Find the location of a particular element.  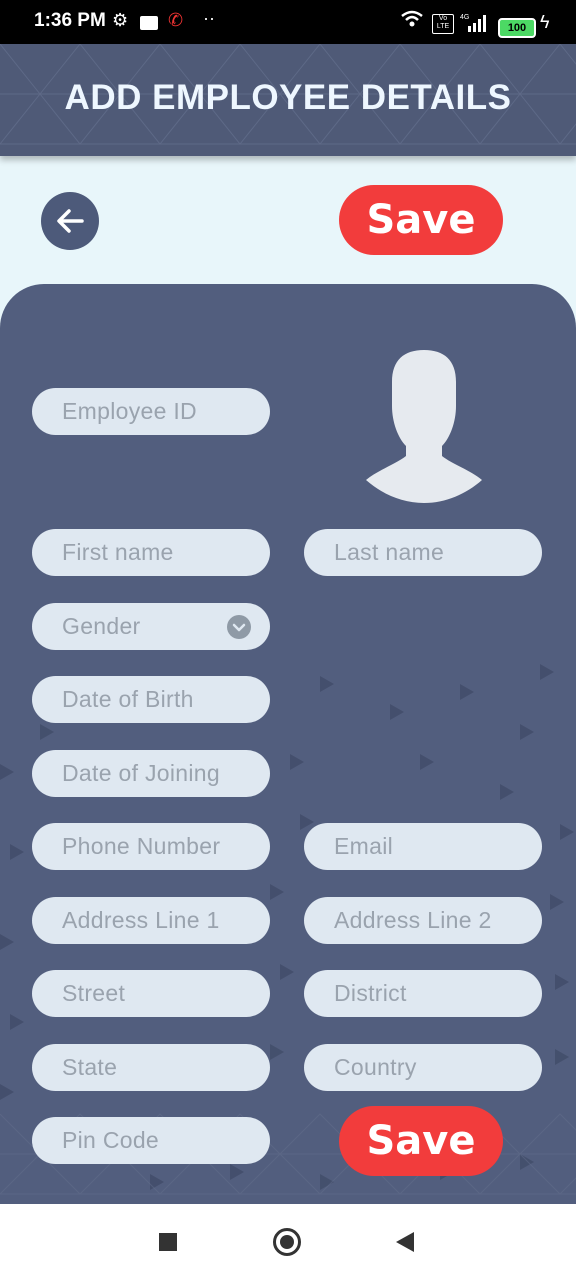

address-line-1-field: Address Line 1 is located at coordinates (151, 920).